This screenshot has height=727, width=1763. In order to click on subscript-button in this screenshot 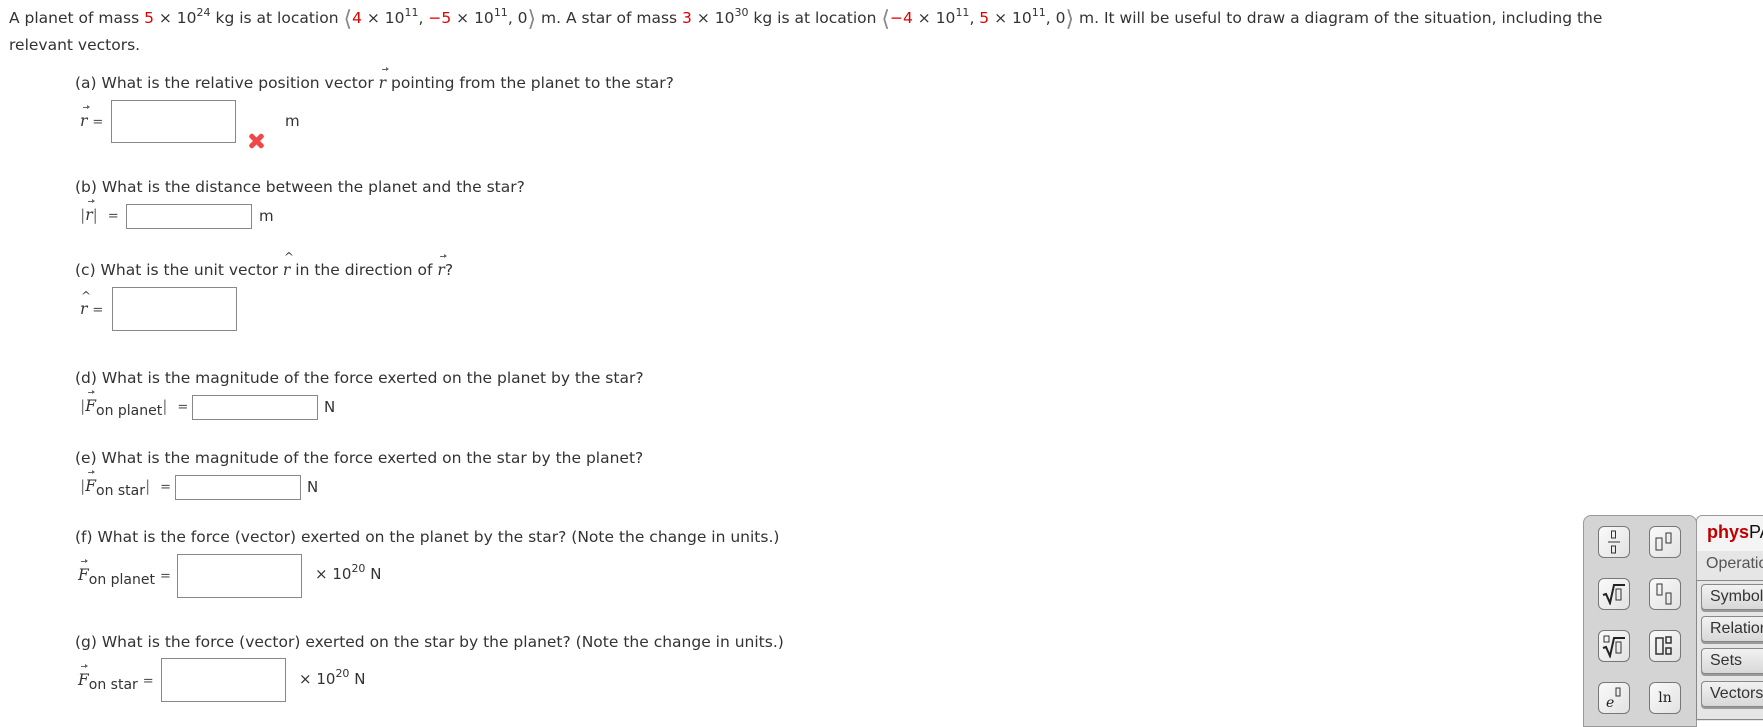, I will do `click(1665, 594)`.